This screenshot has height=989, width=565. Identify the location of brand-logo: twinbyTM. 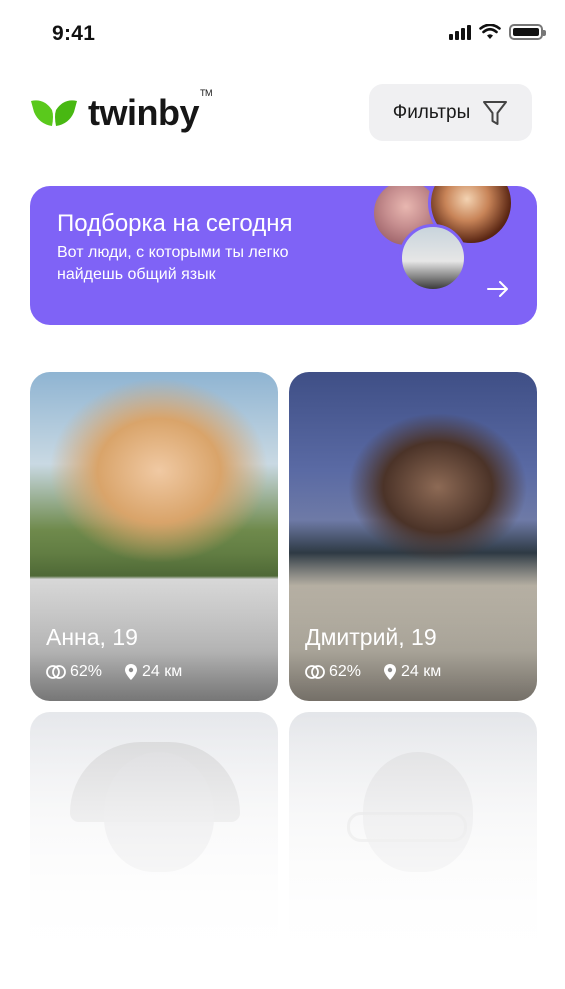
(121, 111).